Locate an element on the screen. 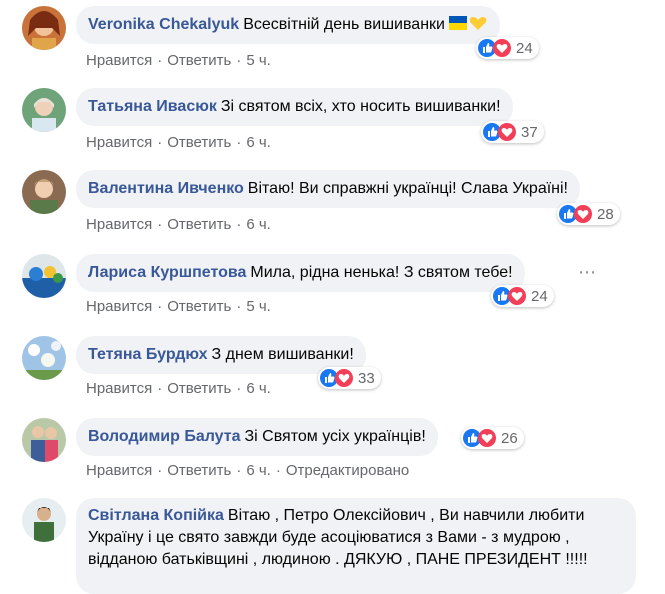  reaction-count: 28 is located at coordinates (605, 214).